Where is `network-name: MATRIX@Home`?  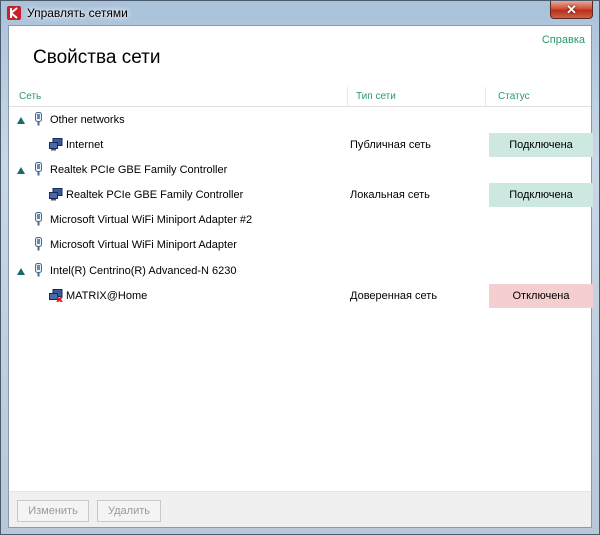
network-name: MATRIX@Home is located at coordinates (107, 296).